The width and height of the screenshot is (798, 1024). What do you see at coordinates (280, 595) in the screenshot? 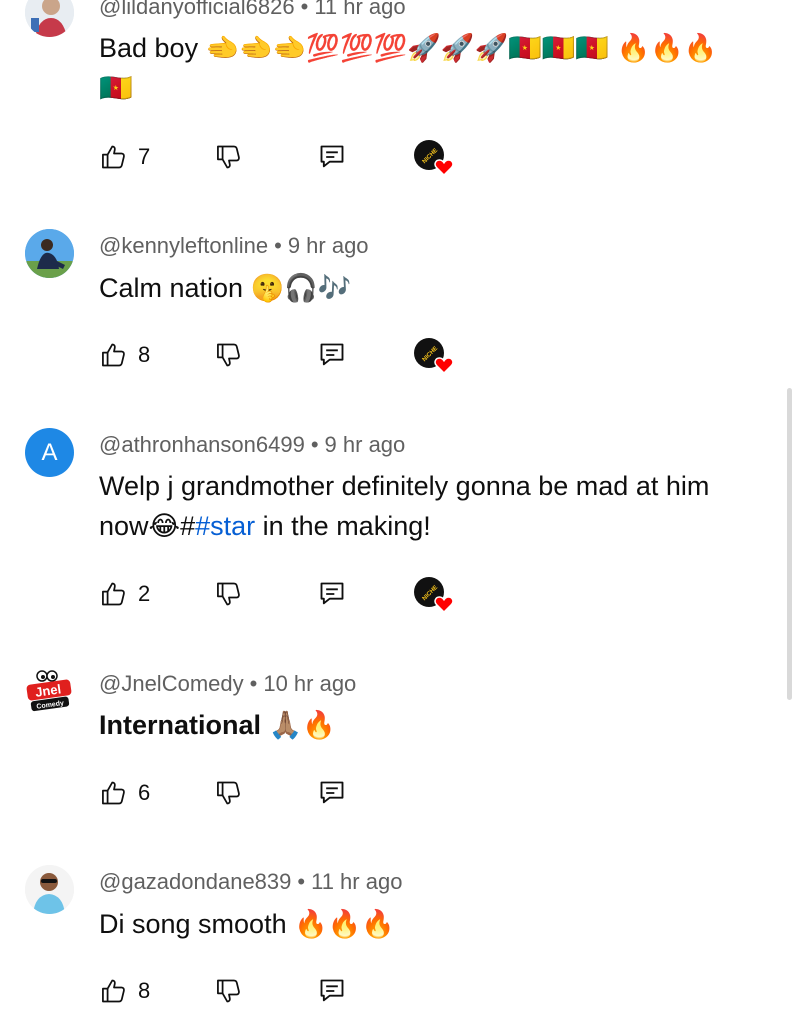
I see `comment-actions: 2 NICHE` at bounding box center [280, 595].